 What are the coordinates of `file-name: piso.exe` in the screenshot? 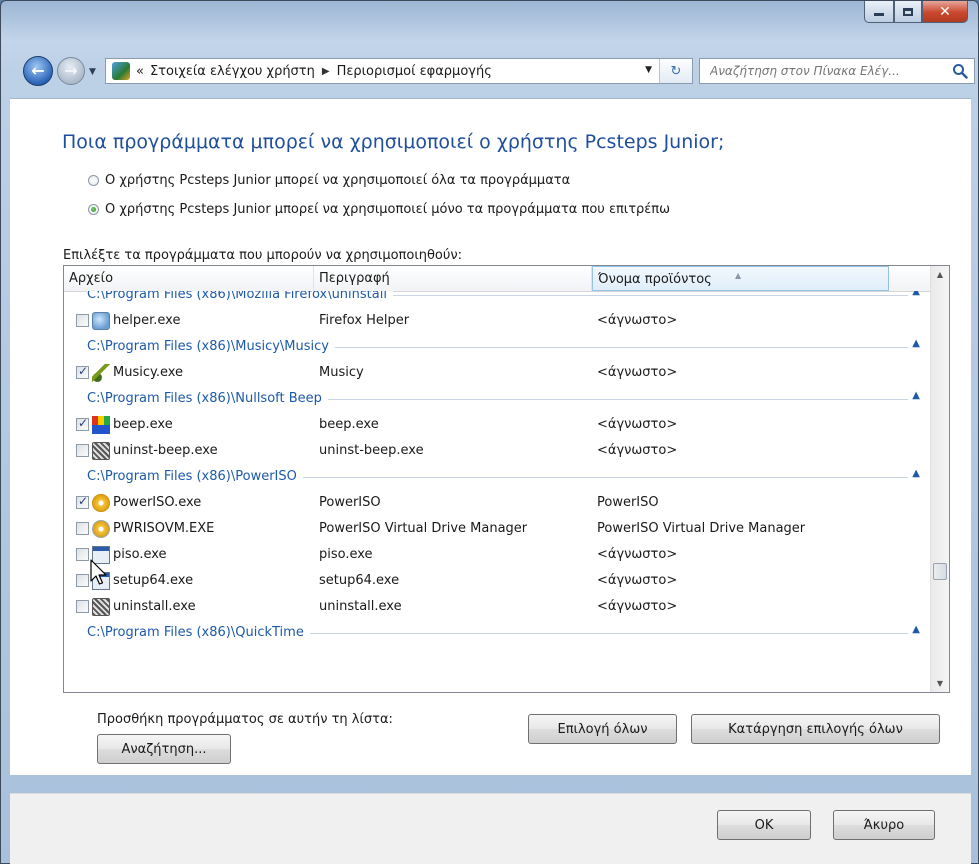 It's located at (140, 554).